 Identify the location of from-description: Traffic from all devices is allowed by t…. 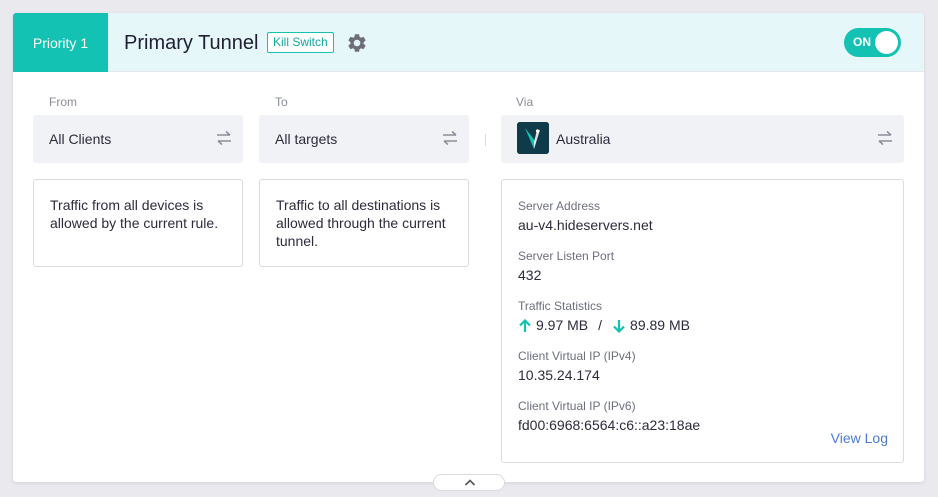
(138, 223).